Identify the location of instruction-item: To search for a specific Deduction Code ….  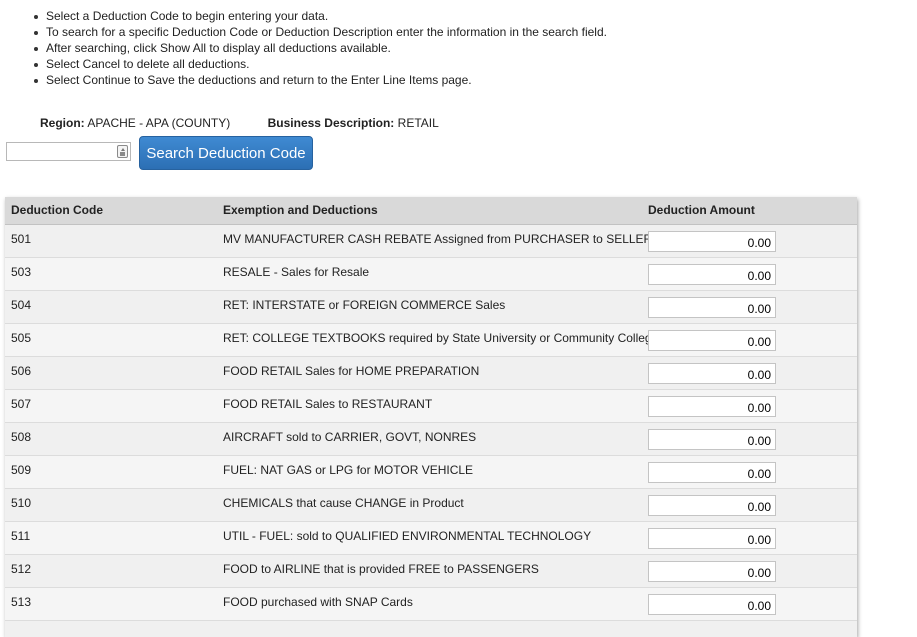
(320, 32).